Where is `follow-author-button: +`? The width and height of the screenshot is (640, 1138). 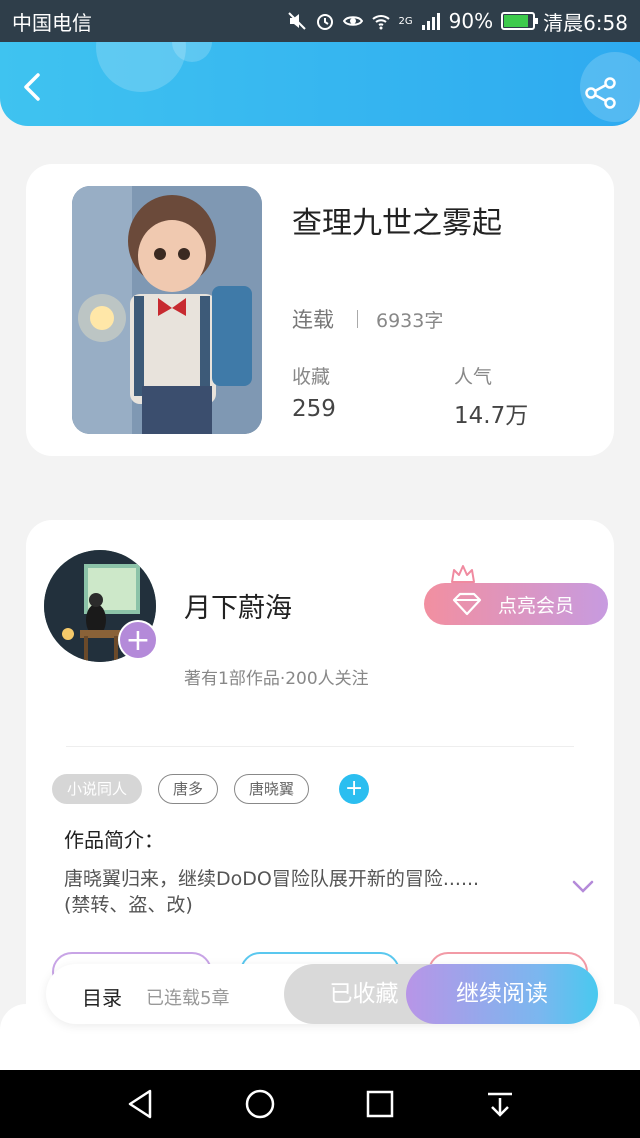
follow-author-button: + is located at coordinates (138, 640).